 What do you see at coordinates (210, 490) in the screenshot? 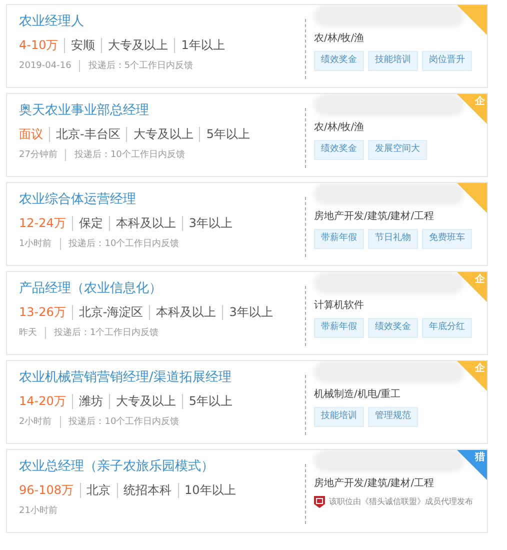
I see `job-detail: 10年以上` at bounding box center [210, 490].